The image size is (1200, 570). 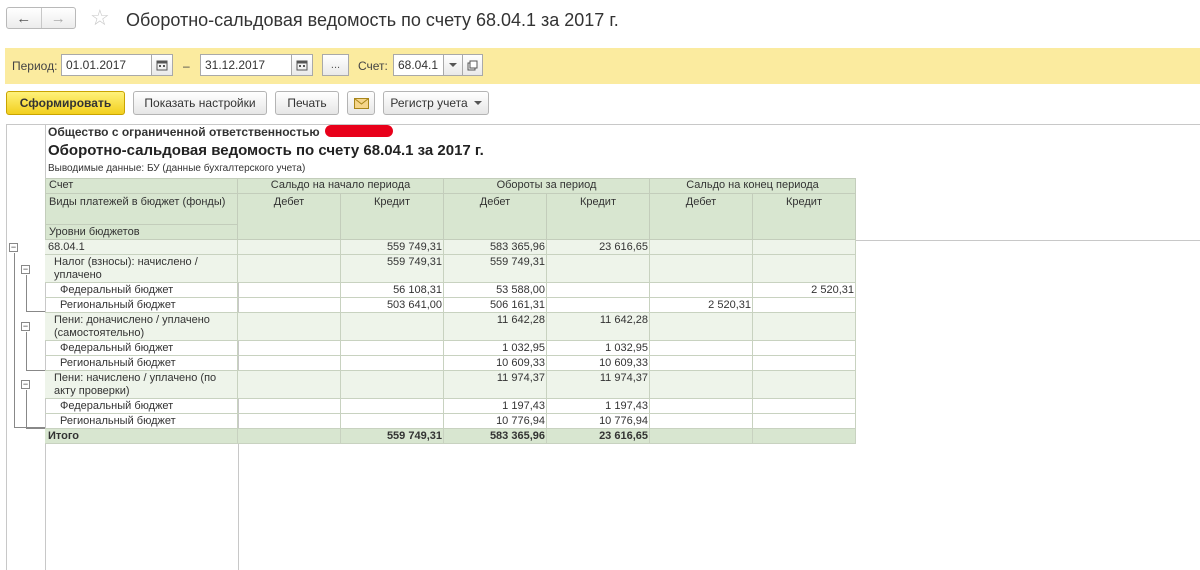 What do you see at coordinates (361, 103) in the screenshot?
I see `send-email-button` at bounding box center [361, 103].